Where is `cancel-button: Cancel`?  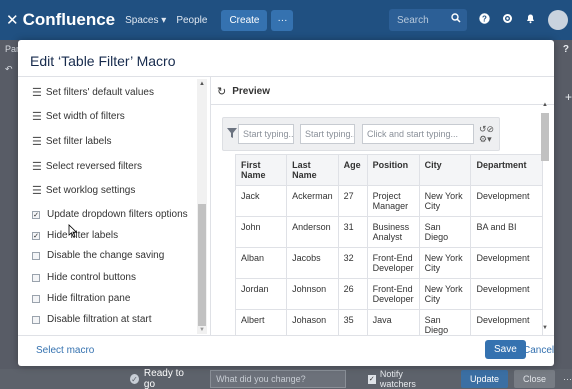 cancel-button: Cancel is located at coordinates (538, 350).